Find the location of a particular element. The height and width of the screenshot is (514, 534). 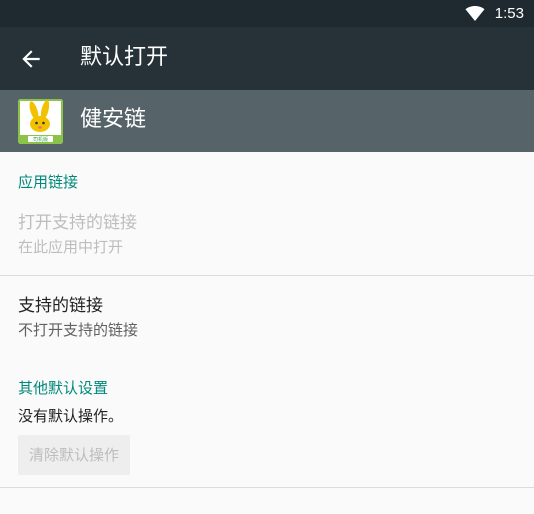

supported-links-title: 支持的链接 is located at coordinates (60, 306).